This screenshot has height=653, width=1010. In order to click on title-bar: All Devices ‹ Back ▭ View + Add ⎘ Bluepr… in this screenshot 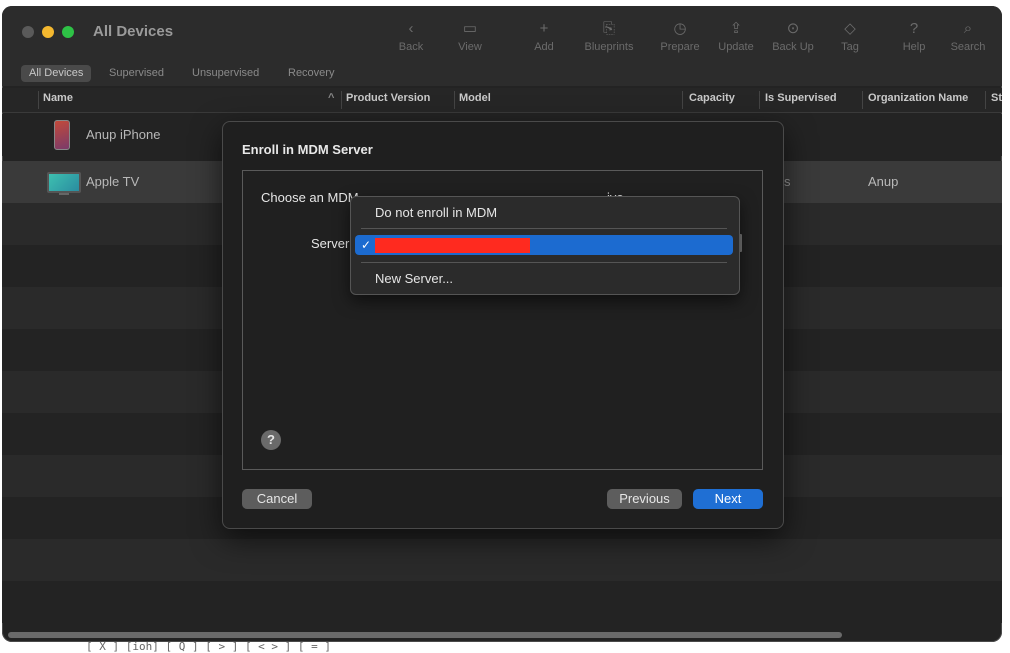, I will do `click(502, 34)`.